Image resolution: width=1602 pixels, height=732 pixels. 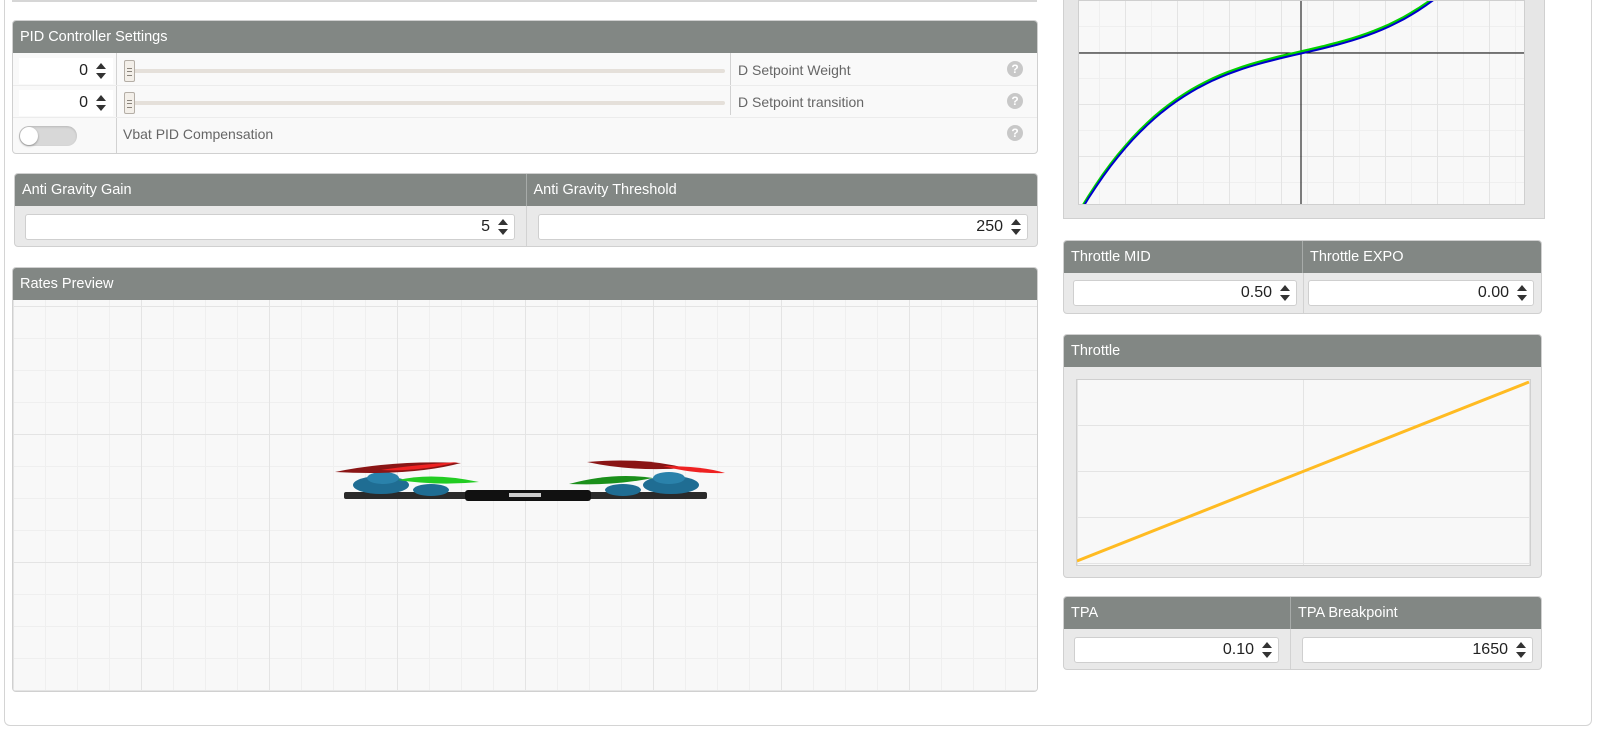 I want to click on throttle-mid-value: 0.50, so click(x=1256, y=292).